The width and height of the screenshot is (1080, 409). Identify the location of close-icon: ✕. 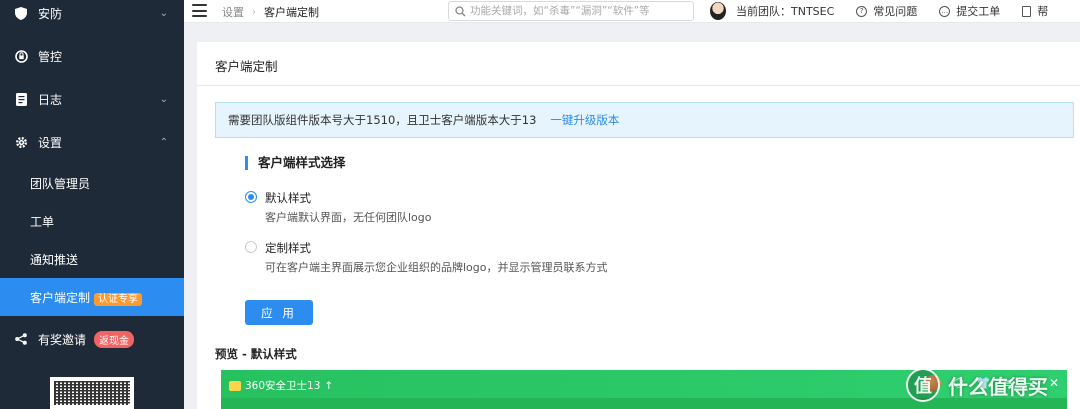
(1053, 383).